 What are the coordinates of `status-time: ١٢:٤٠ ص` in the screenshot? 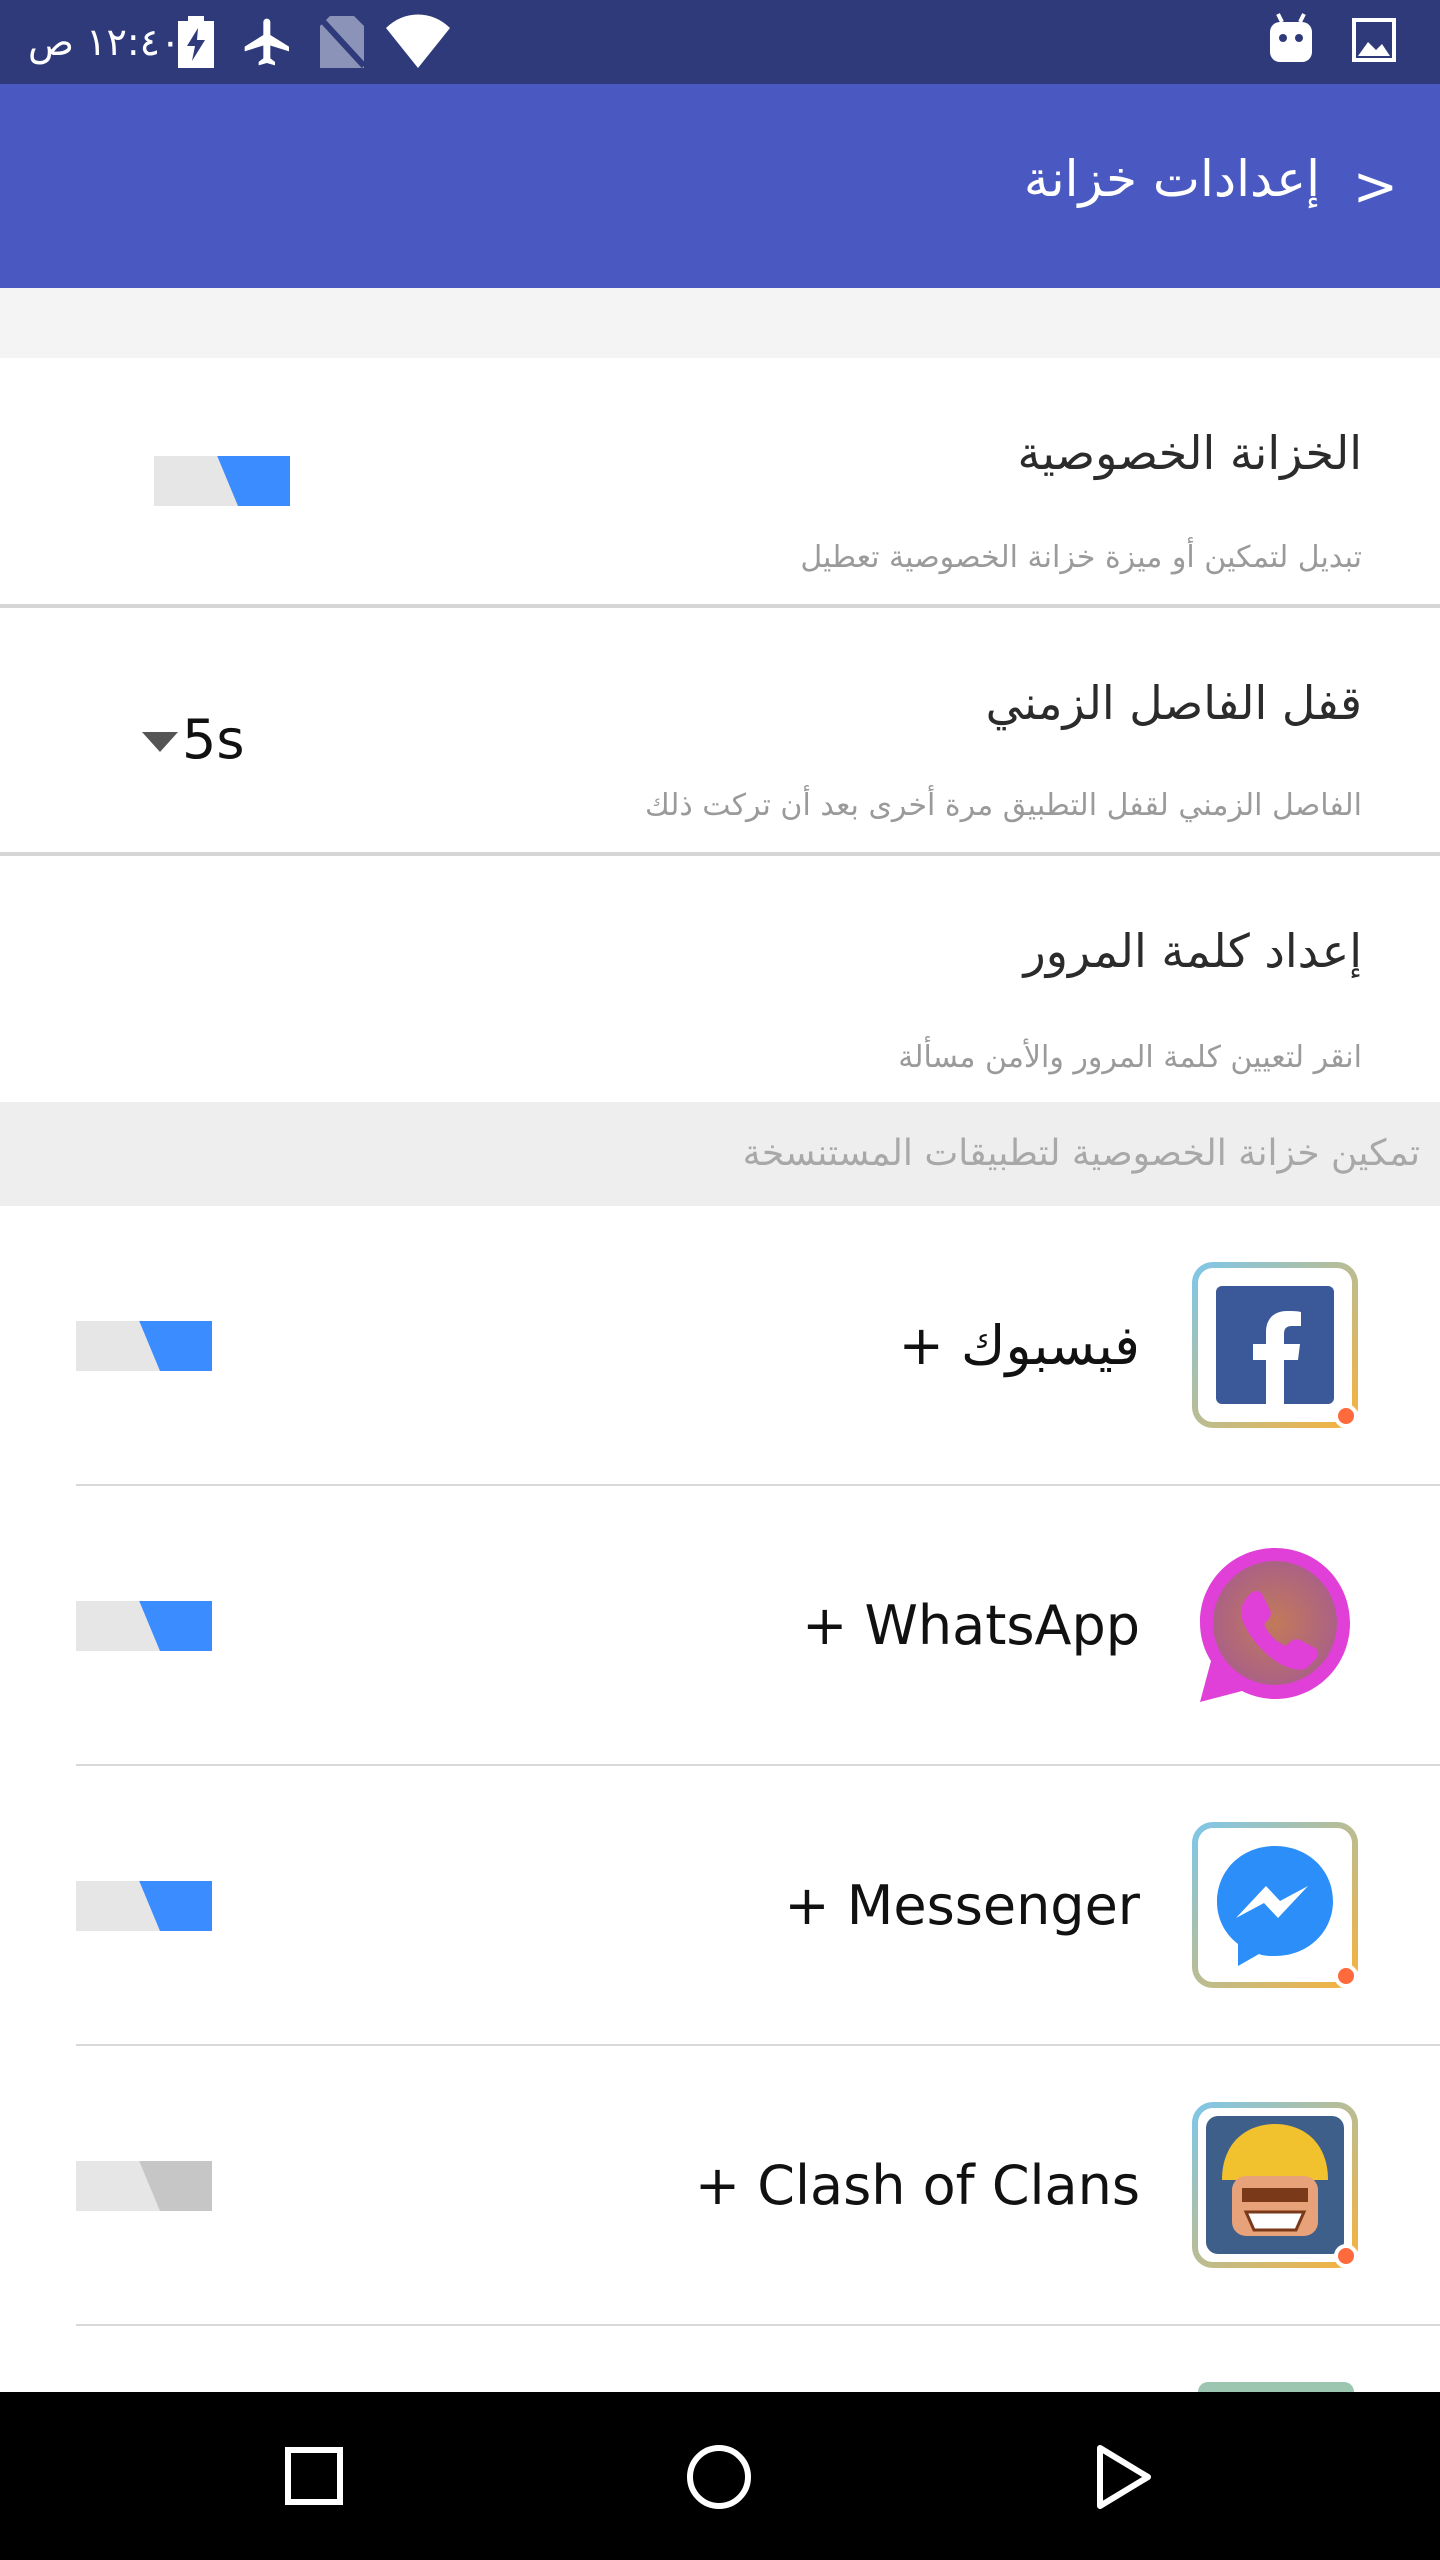 It's located at (104, 42).